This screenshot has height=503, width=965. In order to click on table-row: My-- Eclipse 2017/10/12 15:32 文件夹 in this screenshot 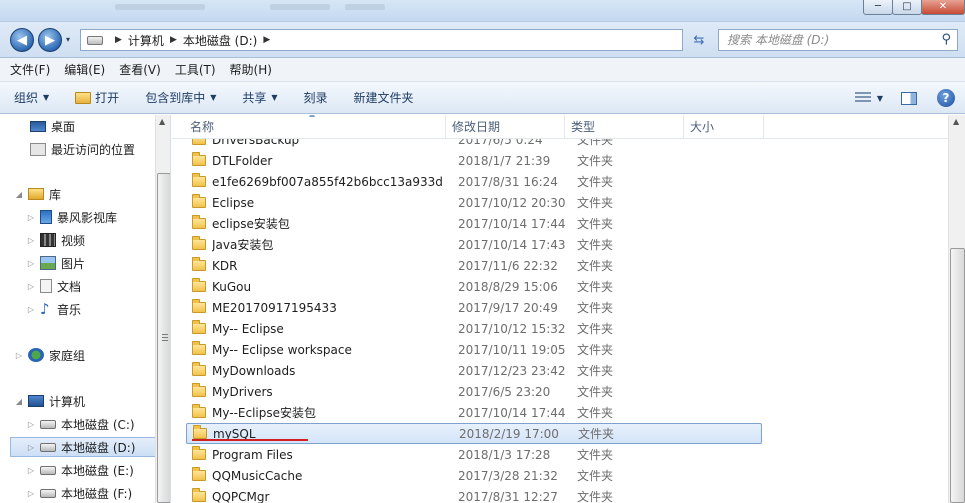, I will do `click(474, 328)`.